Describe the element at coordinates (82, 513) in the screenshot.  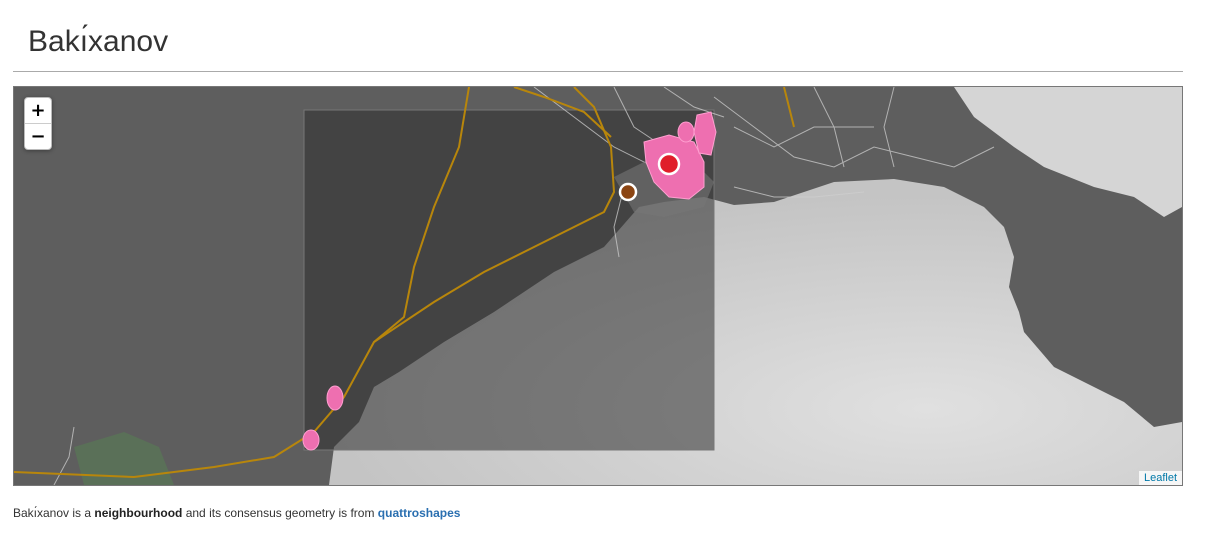
I see `caption-text-a: is a` at that location.